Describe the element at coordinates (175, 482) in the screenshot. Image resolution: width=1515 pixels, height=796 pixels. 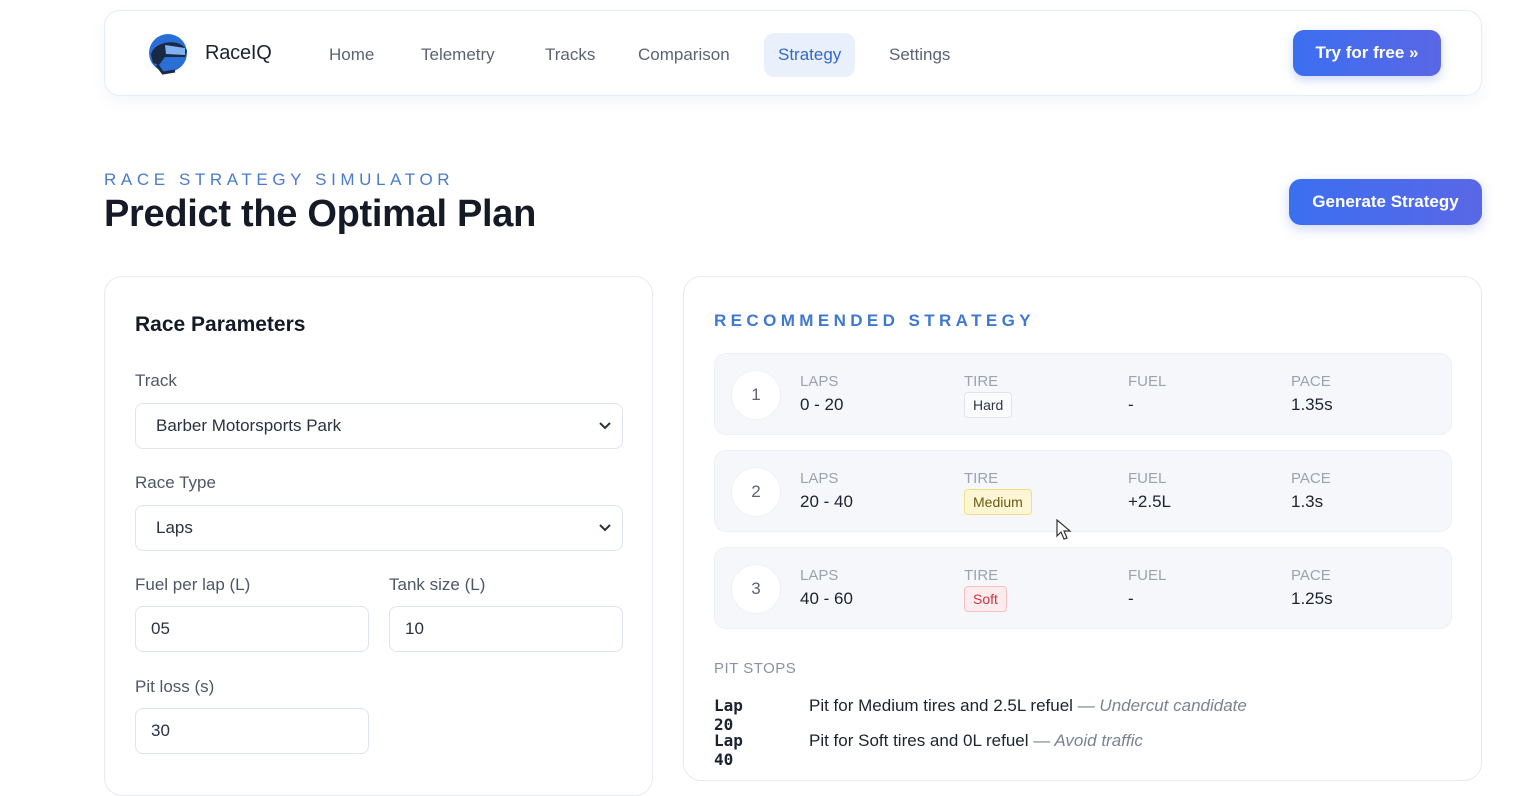
I see `race-type-label: Race Type` at that location.